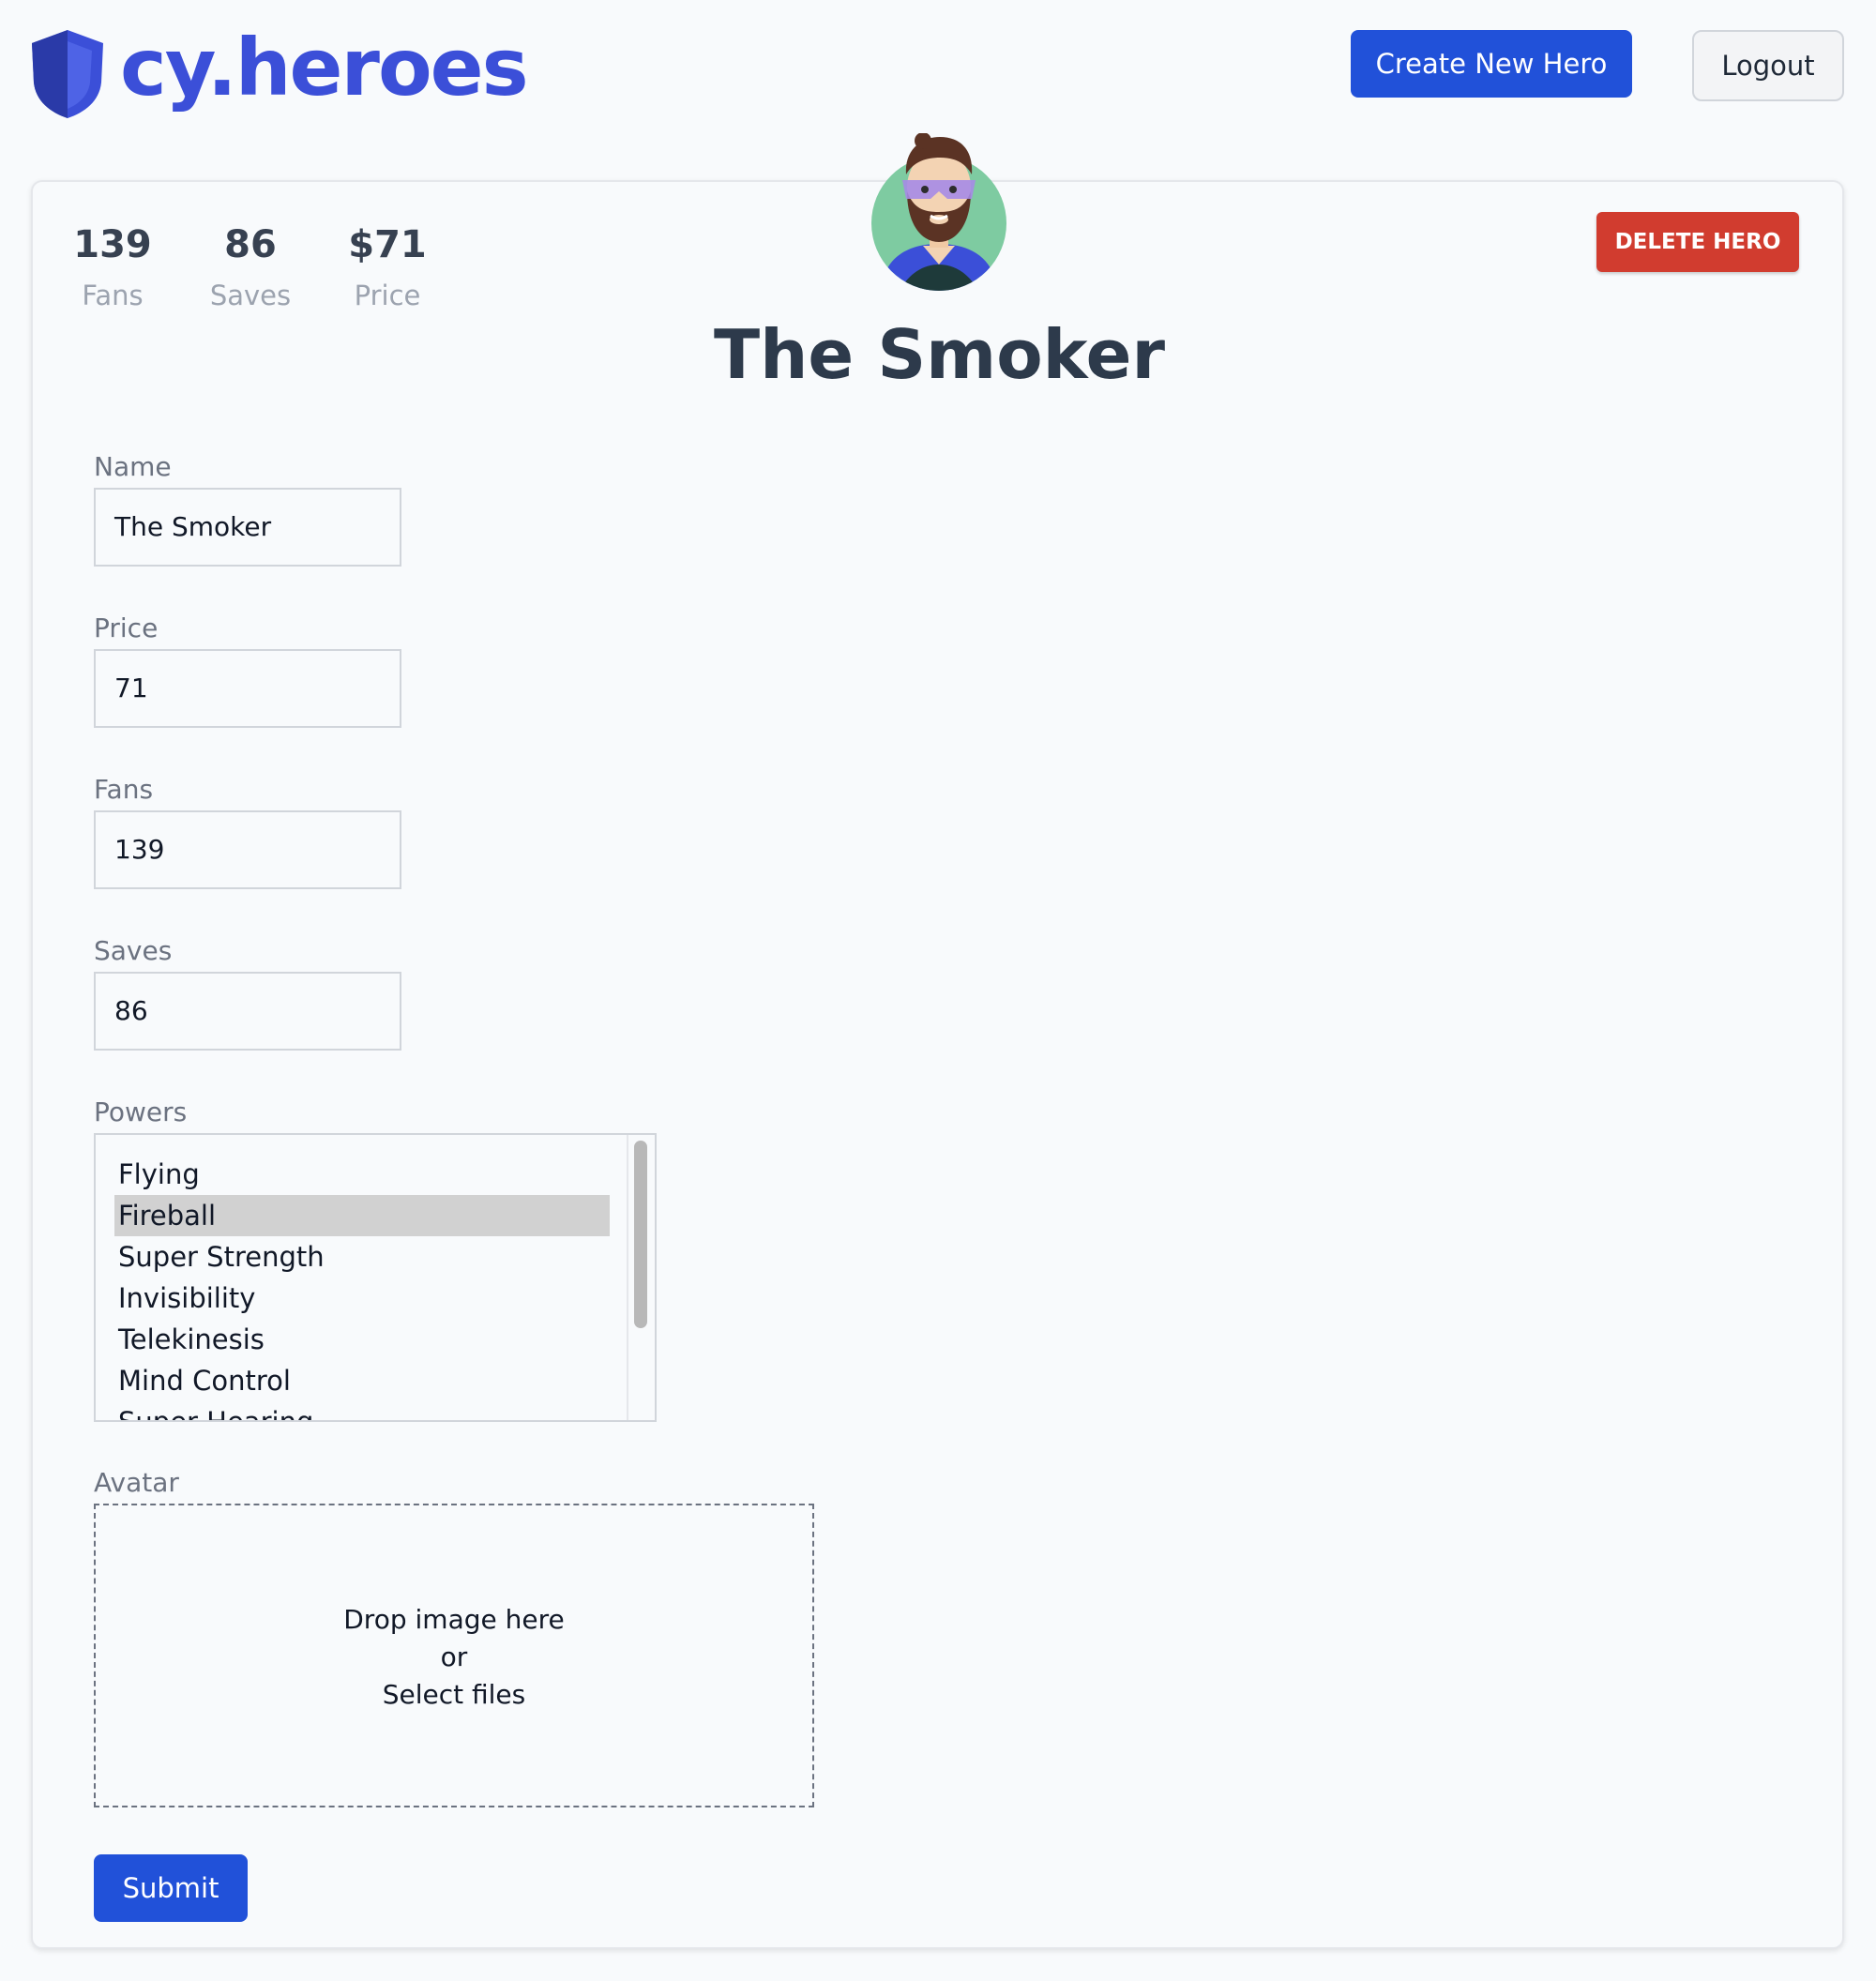  What do you see at coordinates (362, 1410) in the screenshot?
I see `power-option-super-hearing: Super Hearing` at bounding box center [362, 1410].